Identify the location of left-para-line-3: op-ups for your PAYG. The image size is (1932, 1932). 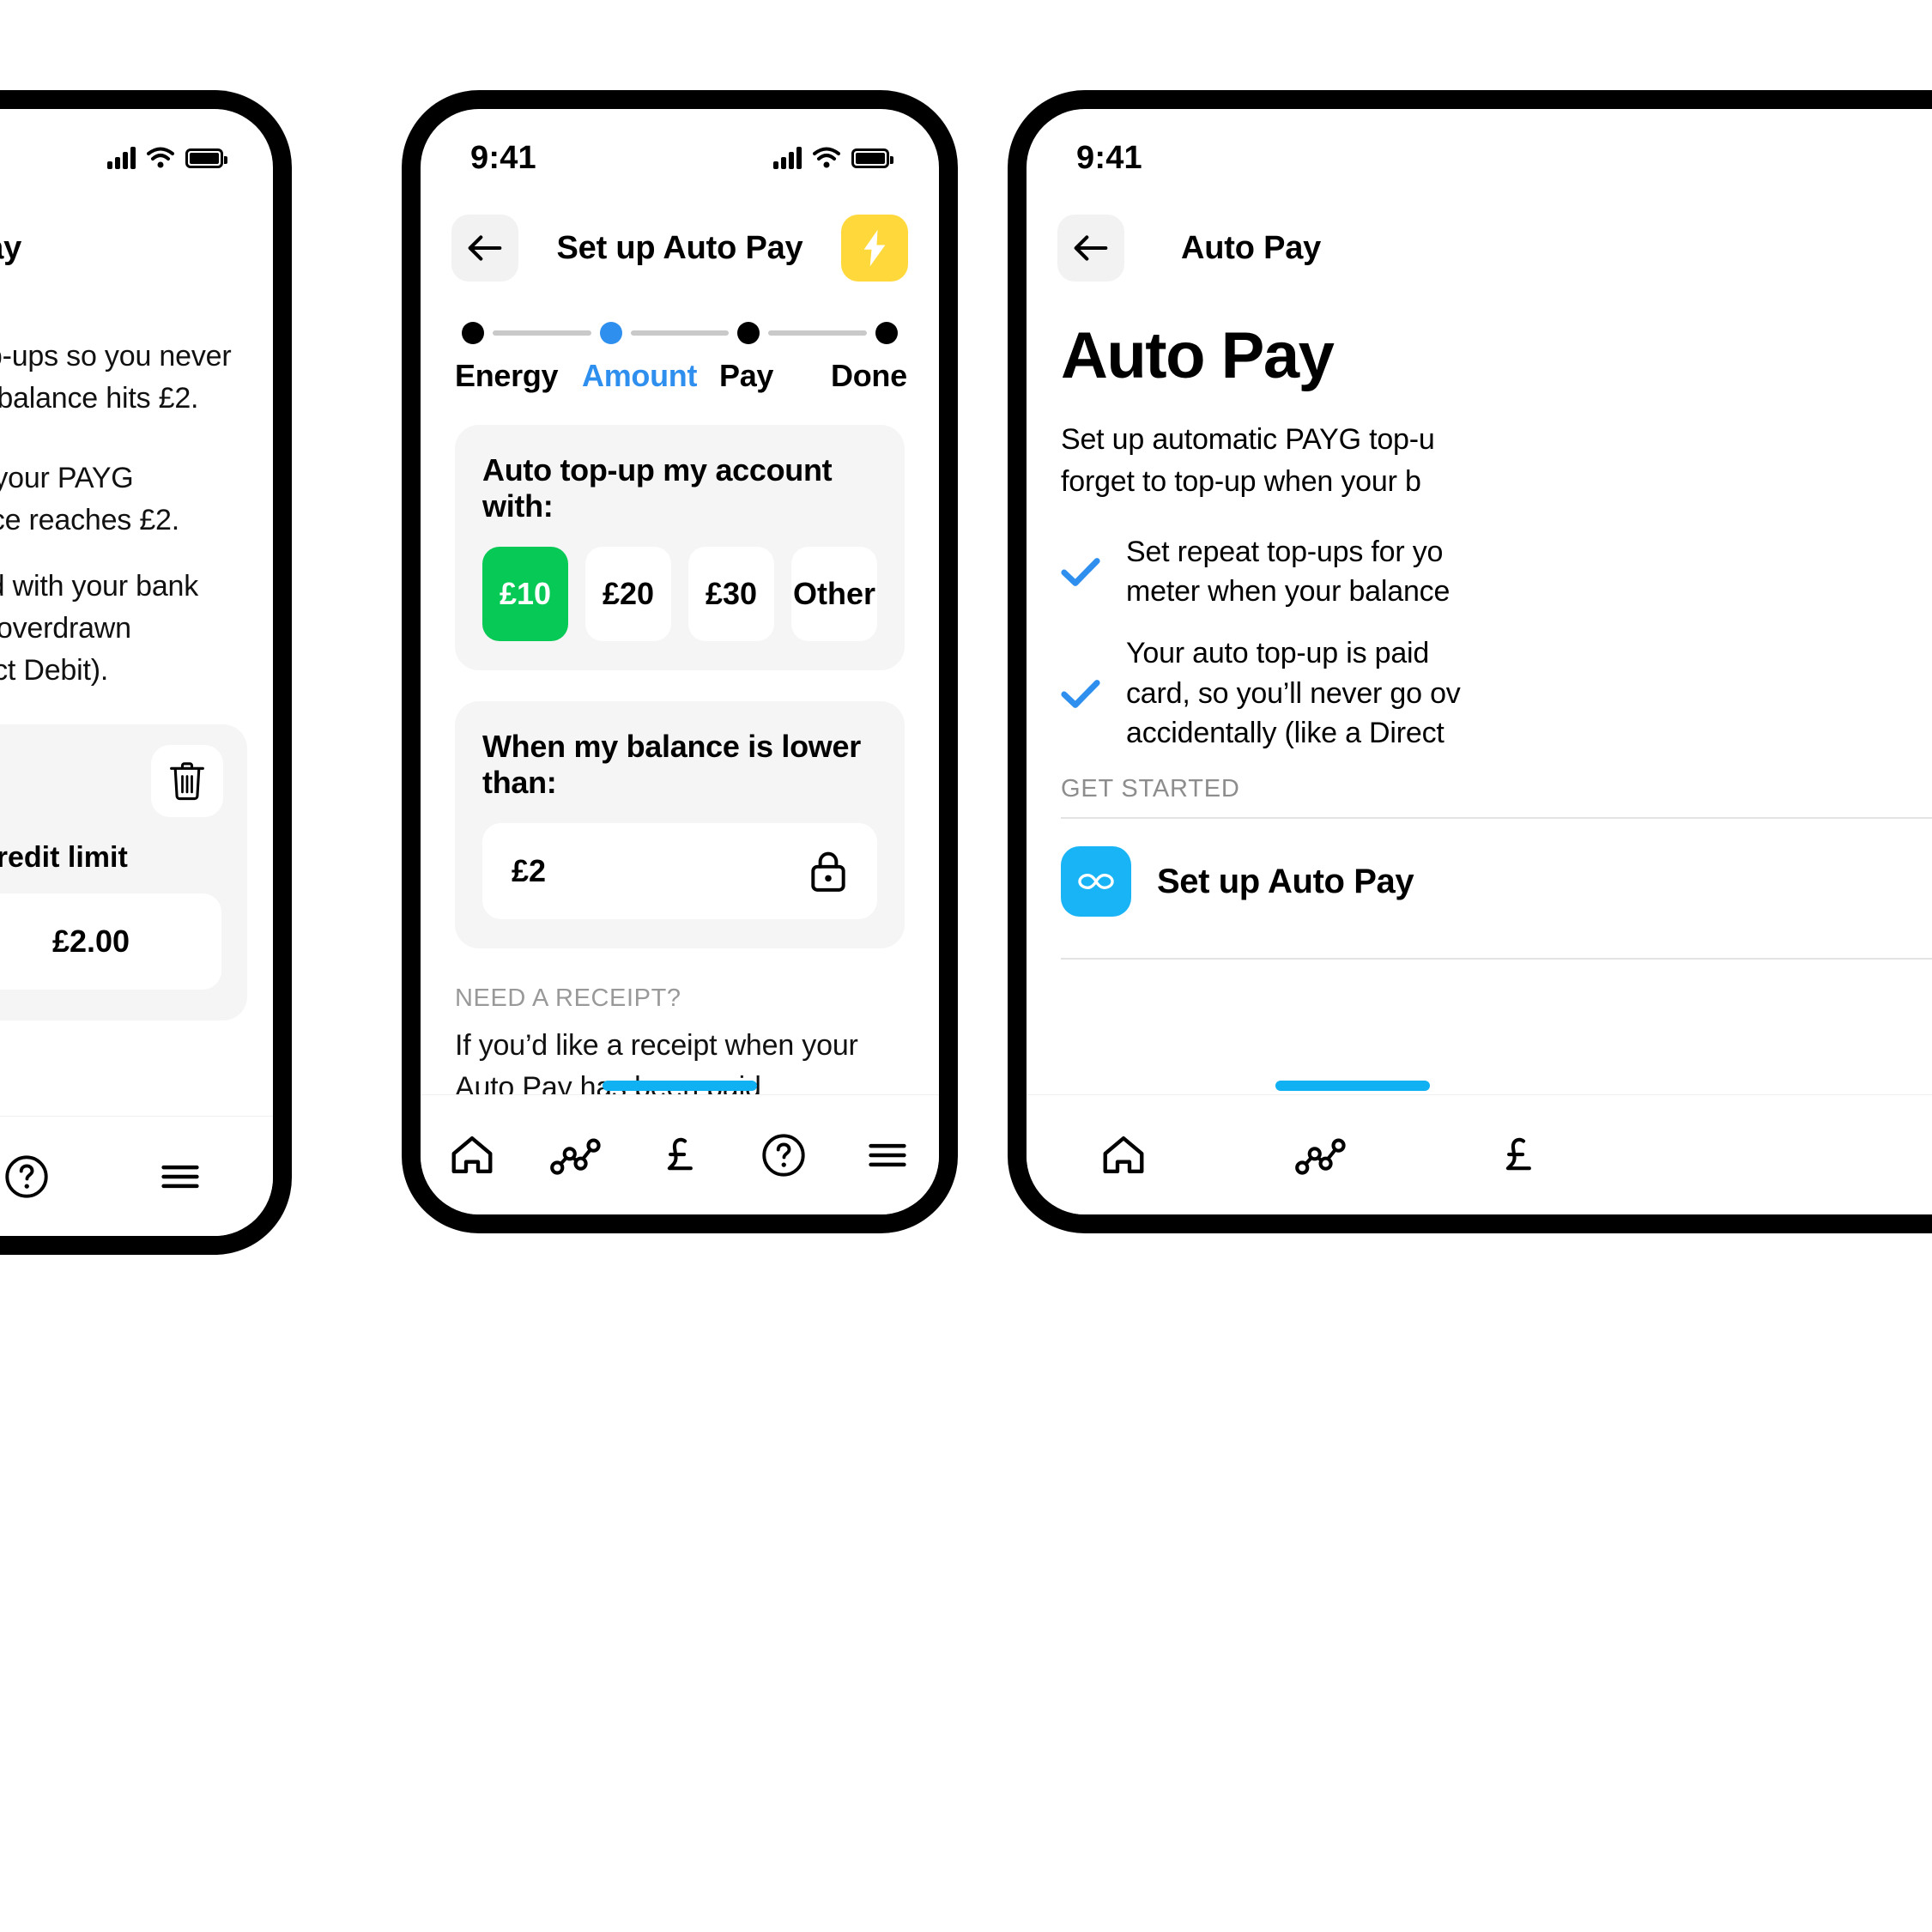
(67, 478).